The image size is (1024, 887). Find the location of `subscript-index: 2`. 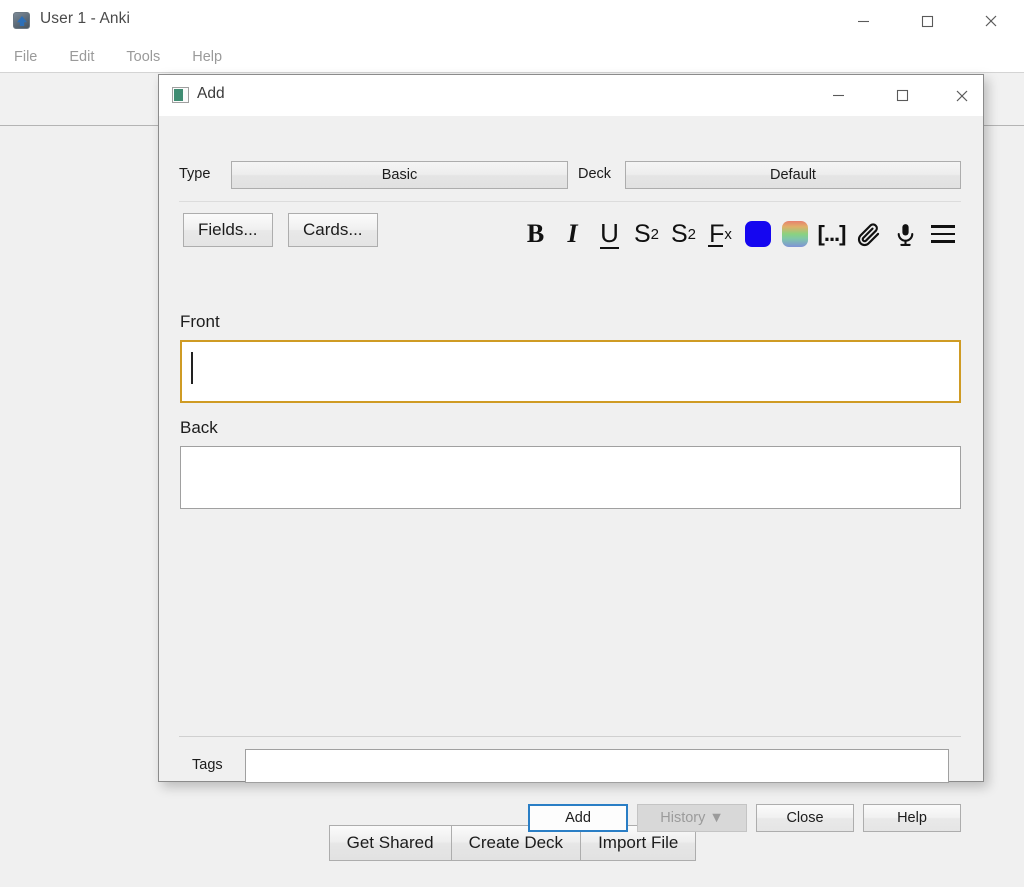

subscript-index: 2 is located at coordinates (692, 234).